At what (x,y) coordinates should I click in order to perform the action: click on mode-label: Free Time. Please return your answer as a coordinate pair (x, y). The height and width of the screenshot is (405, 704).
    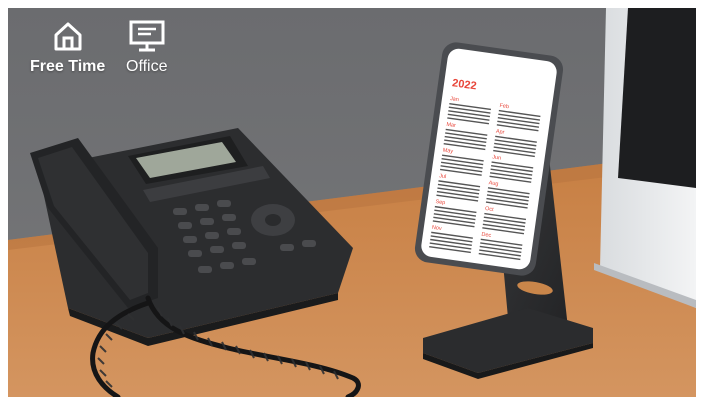
    Looking at the image, I should click on (68, 66).